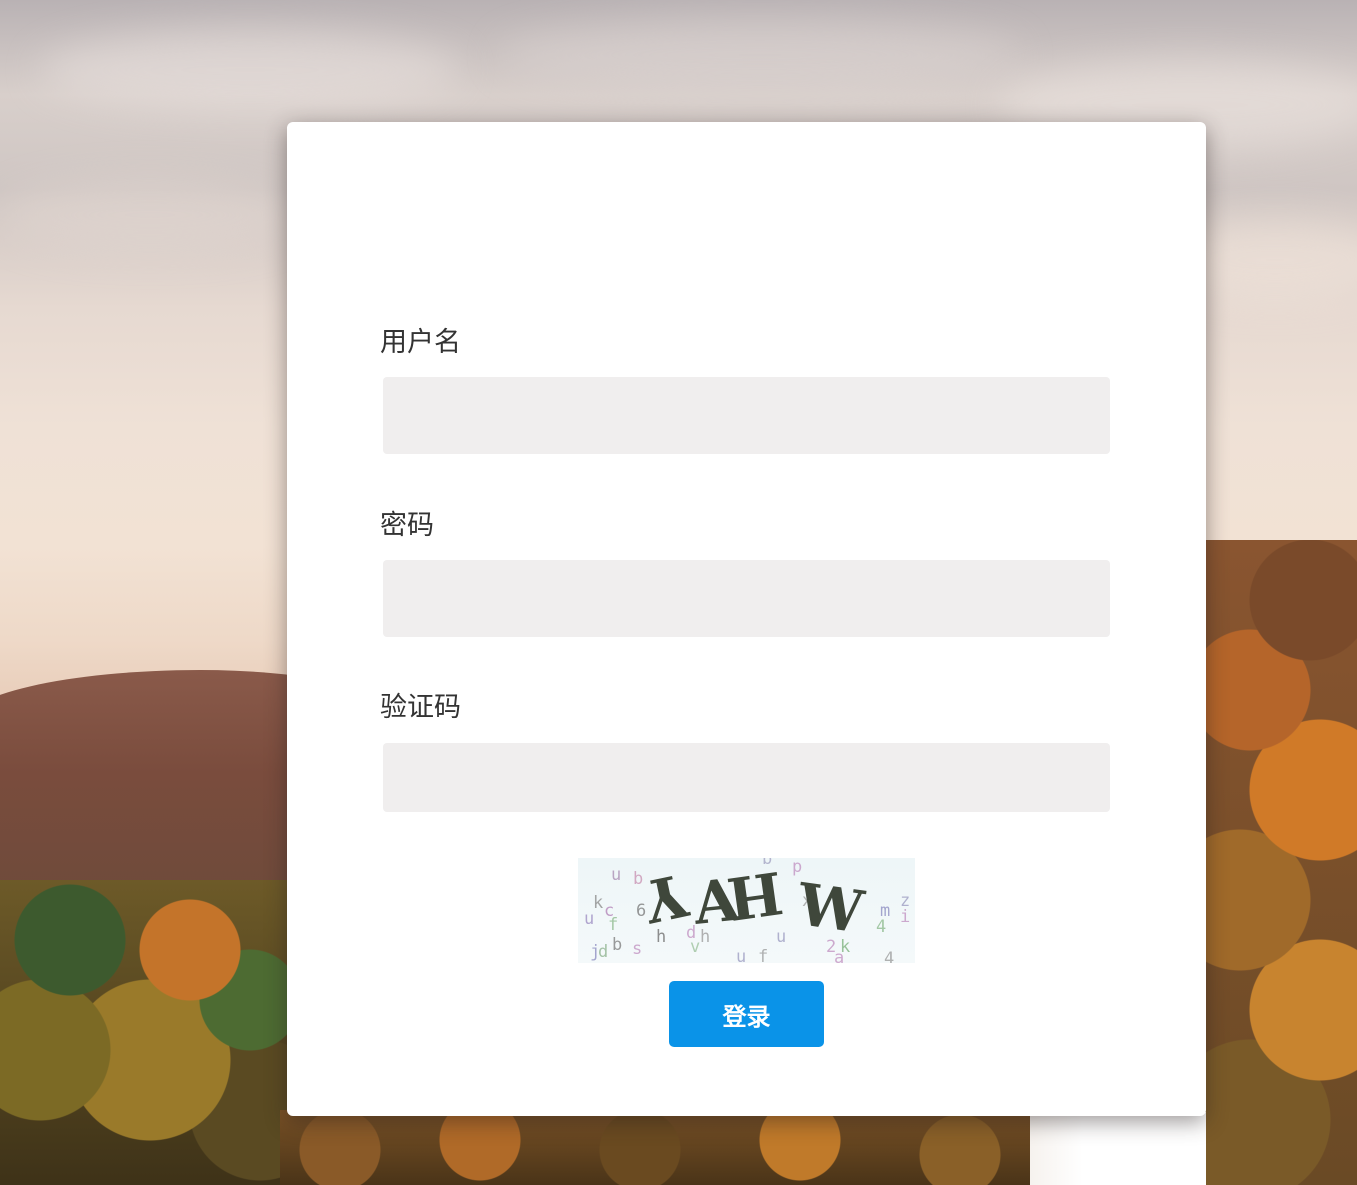 The width and height of the screenshot is (1357, 1185). Describe the element at coordinates (746, 777) in the screenshot. I see `captcha-input` at that location.